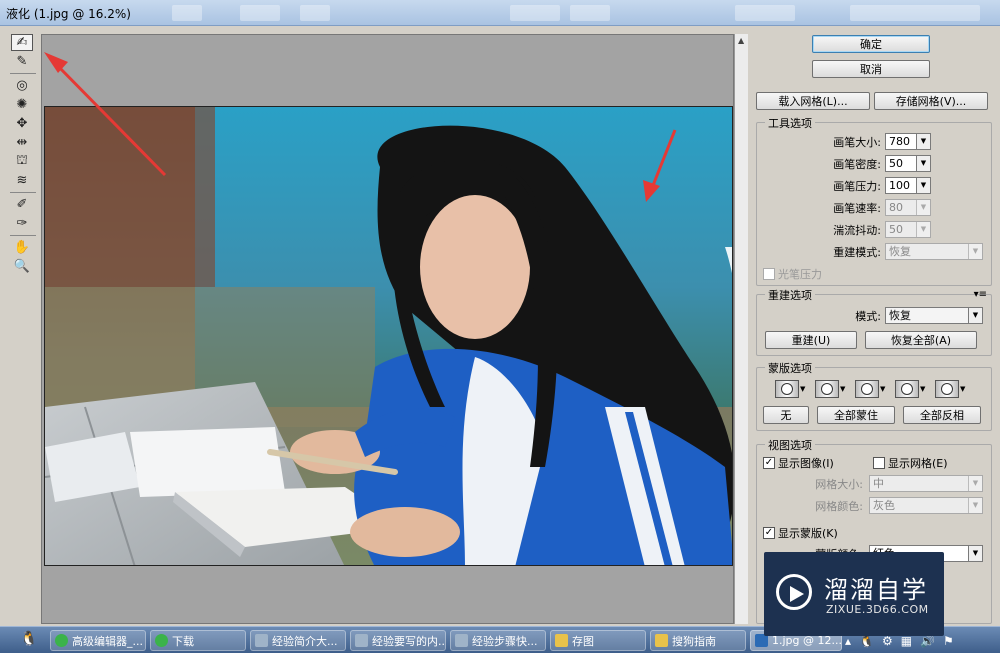 The width and height of the screenshot is (1000, 653). What do you see at coordinates (694, 641) in the screenshot?
I see `taskbar-item-label: 搜狗指南` at bounding box center [694, 641].